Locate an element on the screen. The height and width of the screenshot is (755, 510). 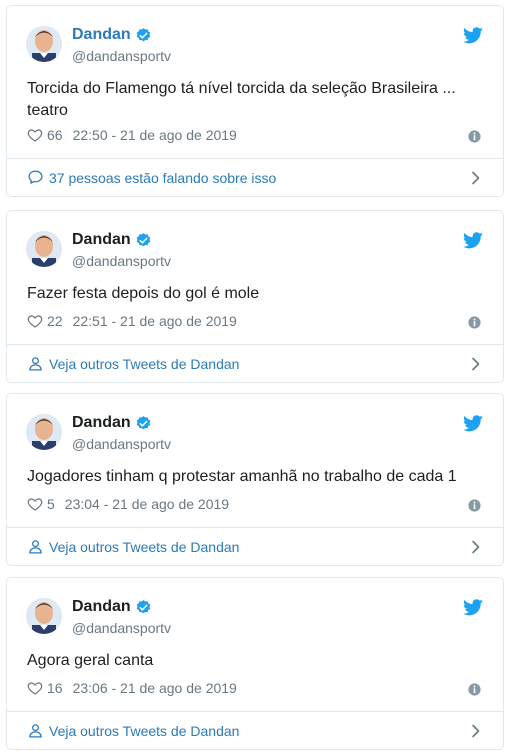
tweet-timestamp: 23:04 - 21 de ago de 2019 is located at coordinates (147, 504).